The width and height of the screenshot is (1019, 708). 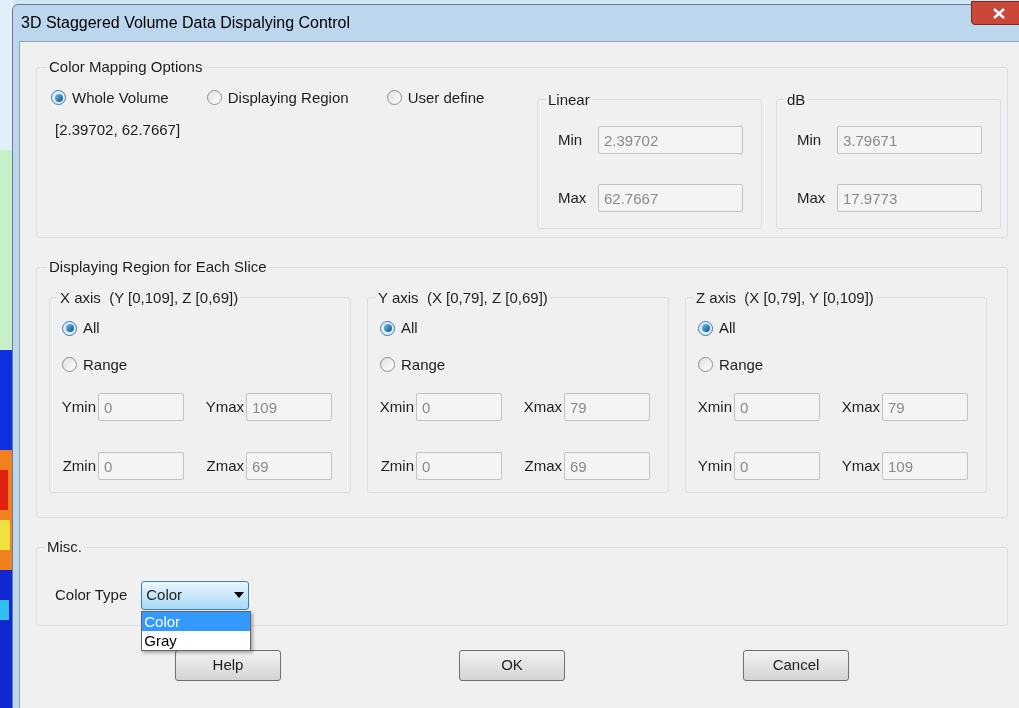 What do you see at coordinates (512, 665) in the screenshot?
I see `dialog-button: OK` at bounding box center [512, 665].